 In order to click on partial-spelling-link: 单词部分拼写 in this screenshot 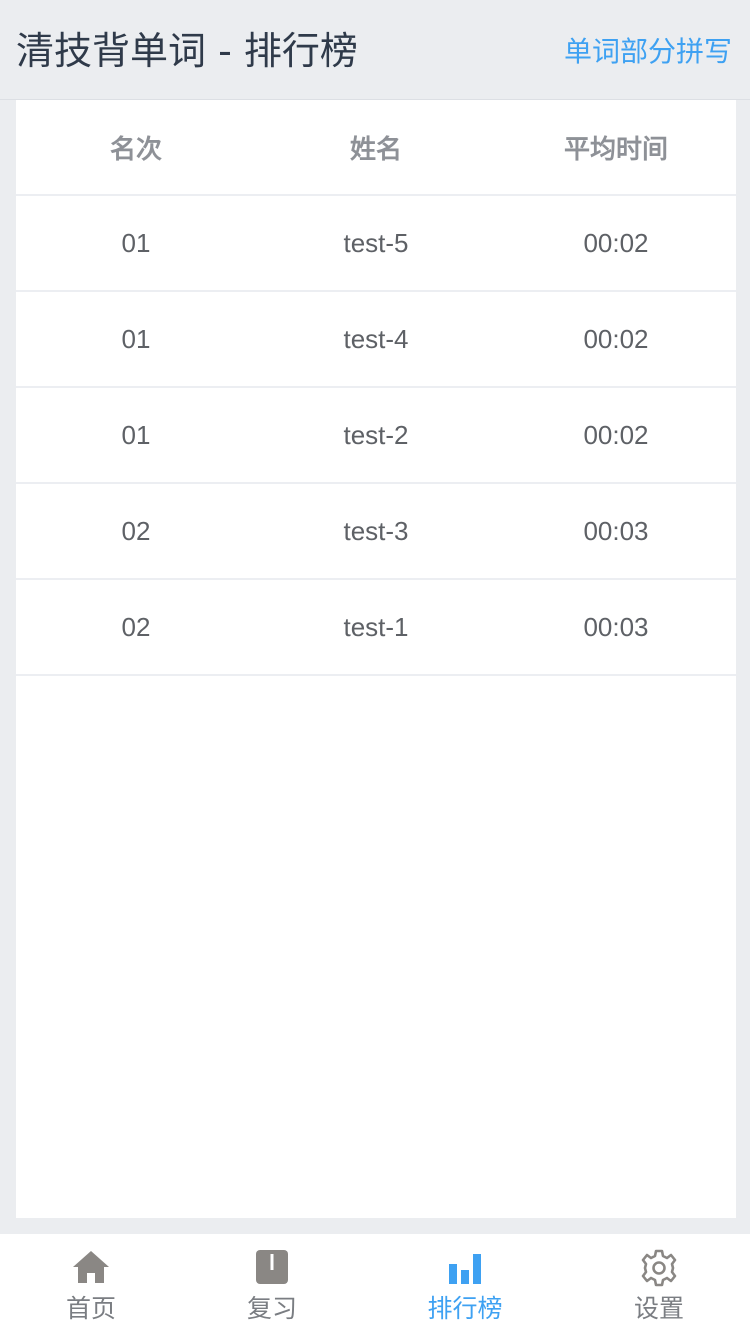, I will do `click(648, 52)`.